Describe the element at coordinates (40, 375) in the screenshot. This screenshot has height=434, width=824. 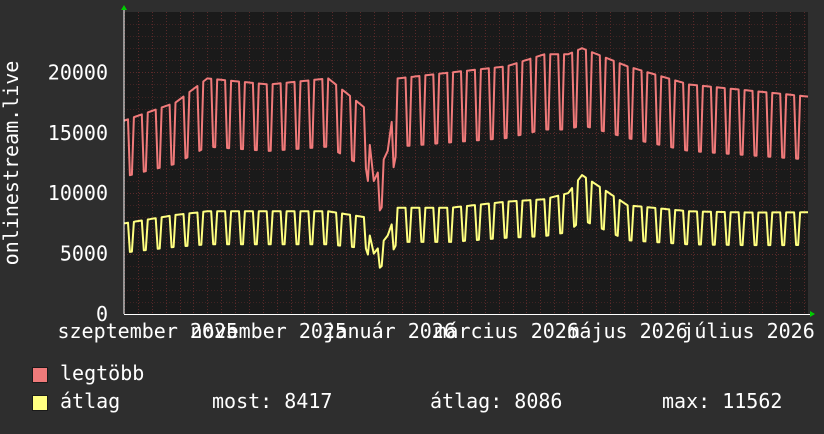
I see `legend-swatch-legtobb` at that location.